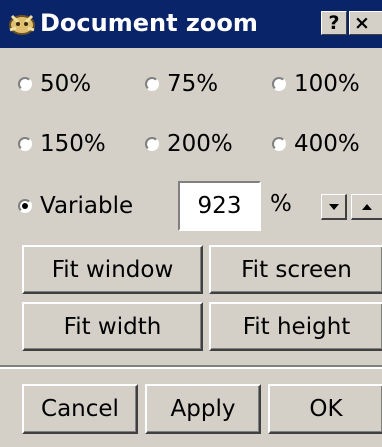  Describe the element at coordinates (66, 84) in the screenshot. I see `zoom-50-label: 50%` at that location.